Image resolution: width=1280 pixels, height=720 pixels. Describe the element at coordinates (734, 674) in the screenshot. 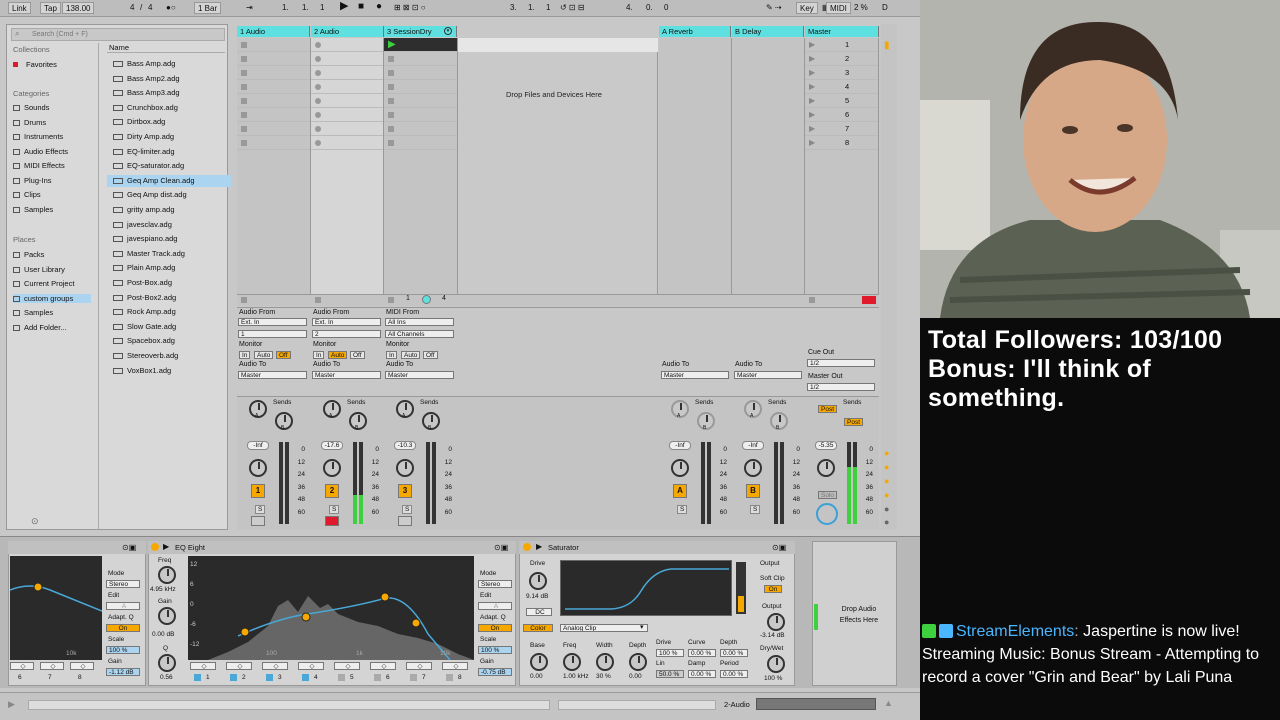

I see `sat-ws-period-field: 0.00 %` at that location.